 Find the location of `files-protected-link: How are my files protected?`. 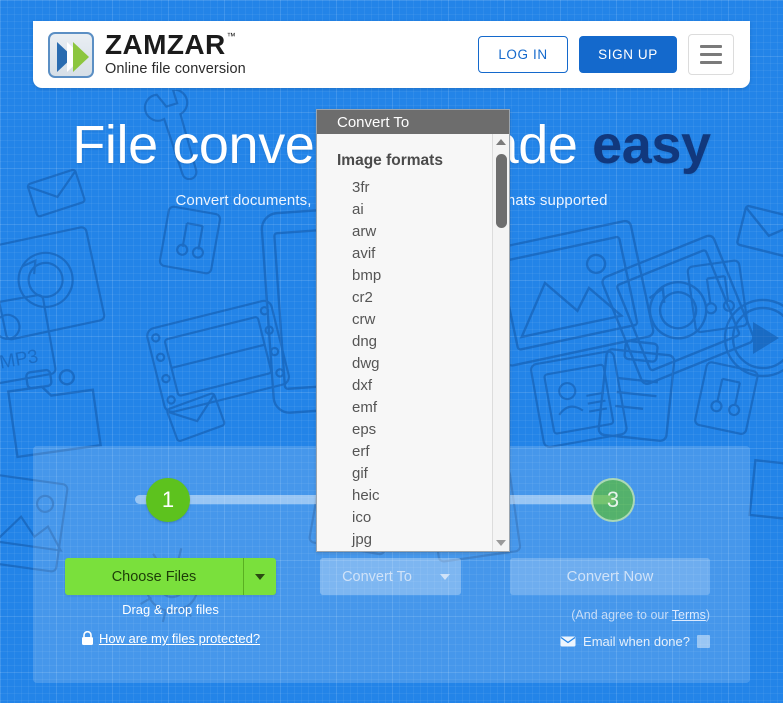

files-protected-link: How are my files protected? is located at coordinates (179, 638).